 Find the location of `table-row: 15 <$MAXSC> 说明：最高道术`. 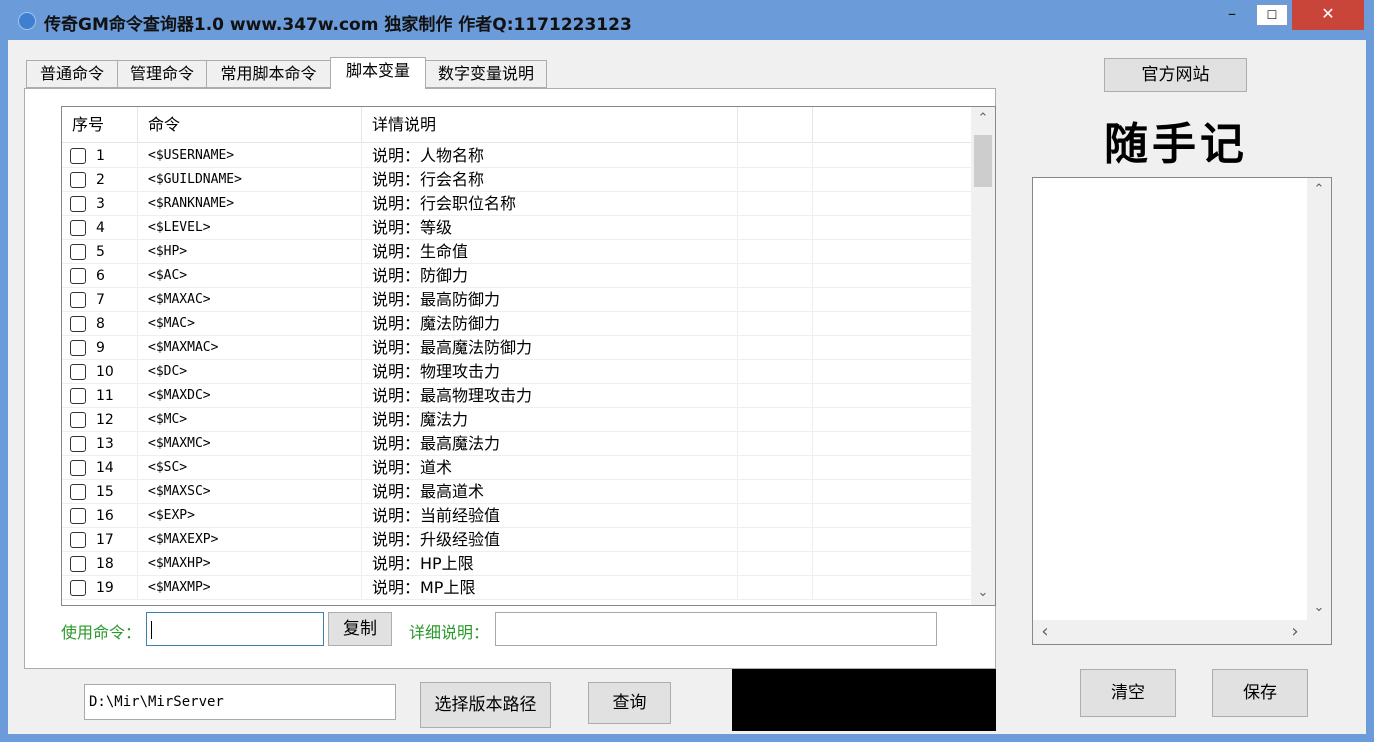

table-row: 15 <$MAXSC> 说明：最高道术 is located at coordinates (517, 492).